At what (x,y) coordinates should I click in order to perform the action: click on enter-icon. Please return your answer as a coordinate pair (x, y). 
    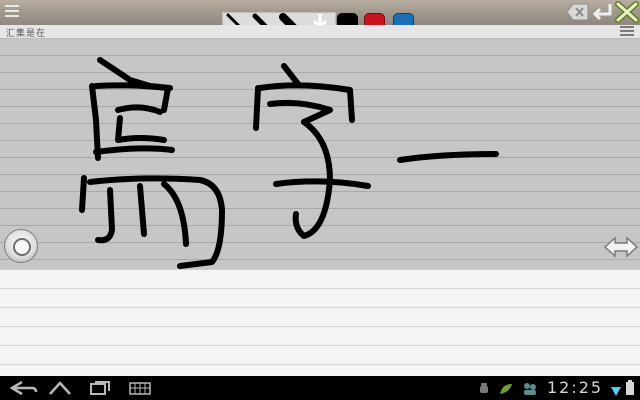
    Looking at the image, I should click on (603, 14).